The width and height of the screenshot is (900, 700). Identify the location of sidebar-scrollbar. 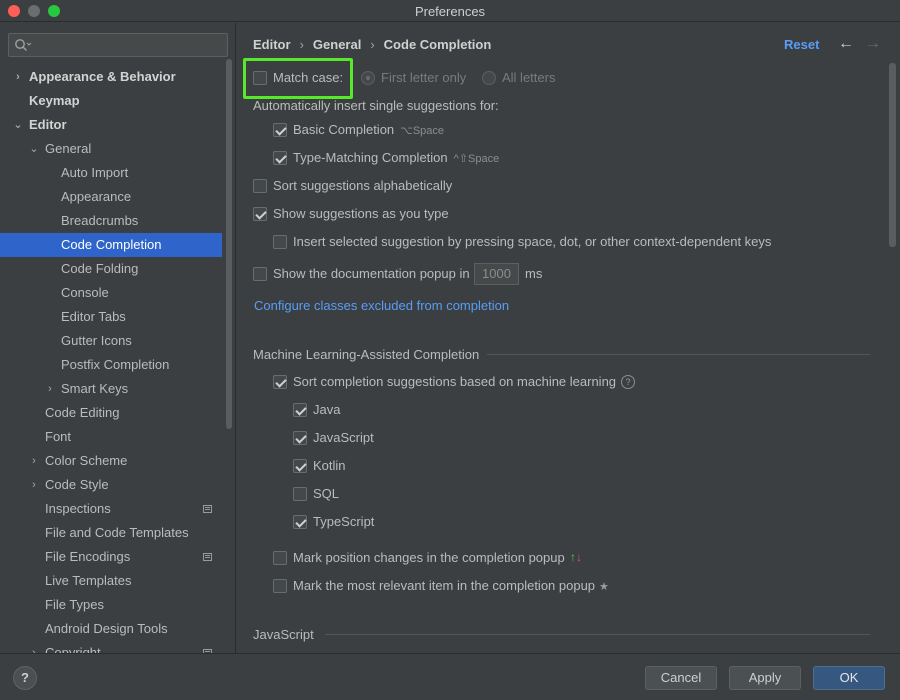
(229, 244).